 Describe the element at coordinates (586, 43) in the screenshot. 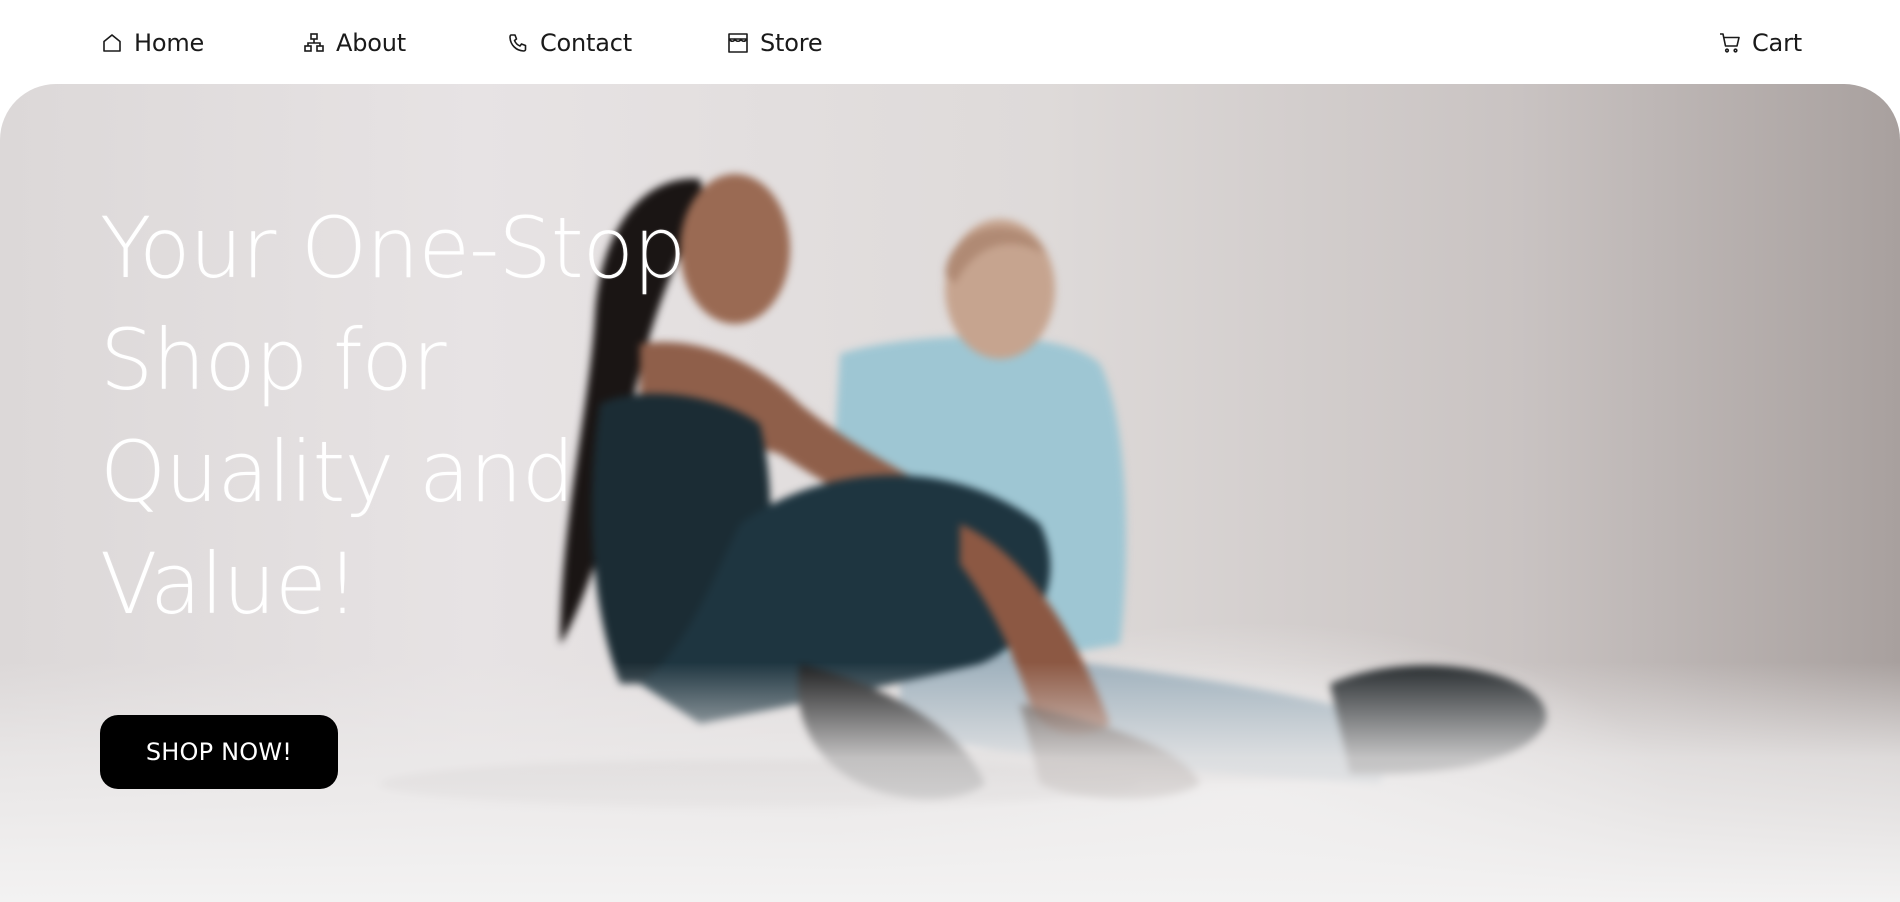

I see `nav-item-label: Contact` at that location.